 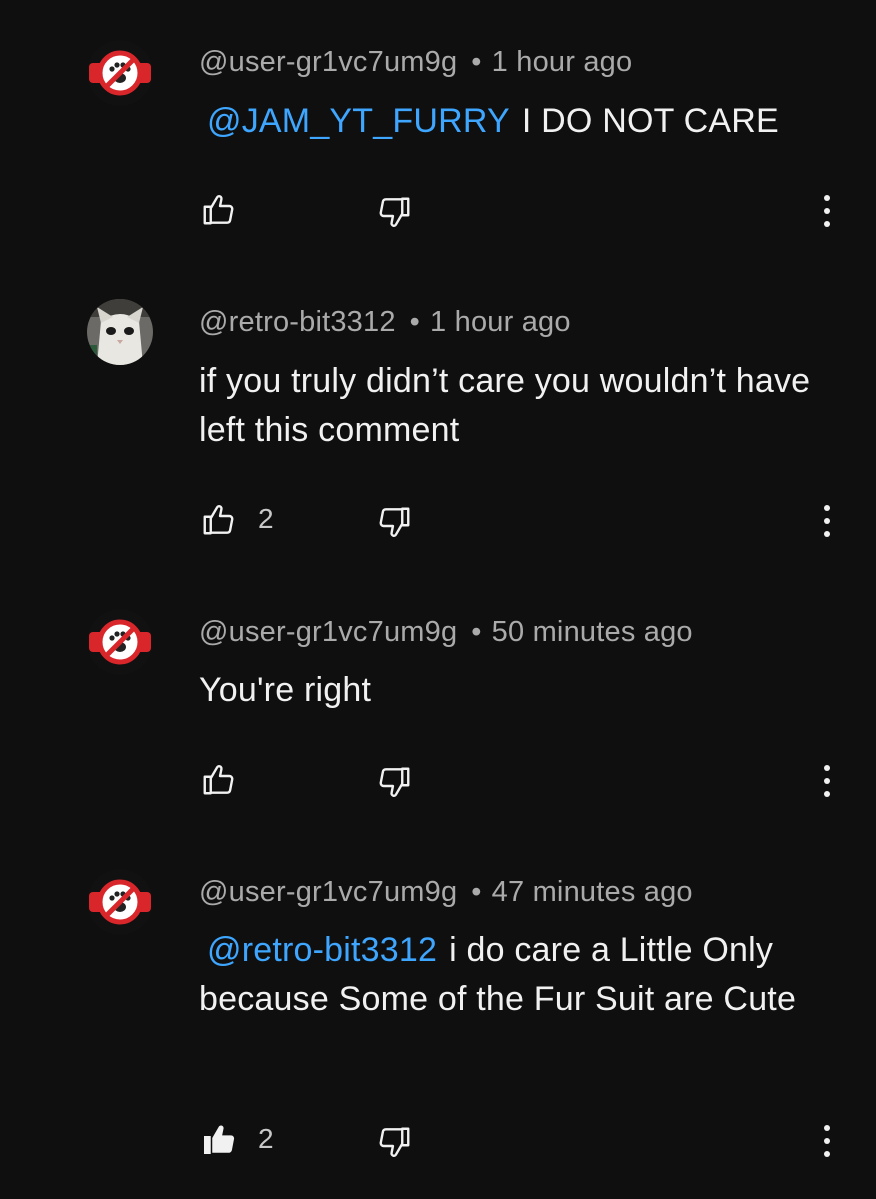 What do you see at coordinates (285, 690) in the screenshot?
I see `comment-text-content: You're right` at bounding box center [285, 690].